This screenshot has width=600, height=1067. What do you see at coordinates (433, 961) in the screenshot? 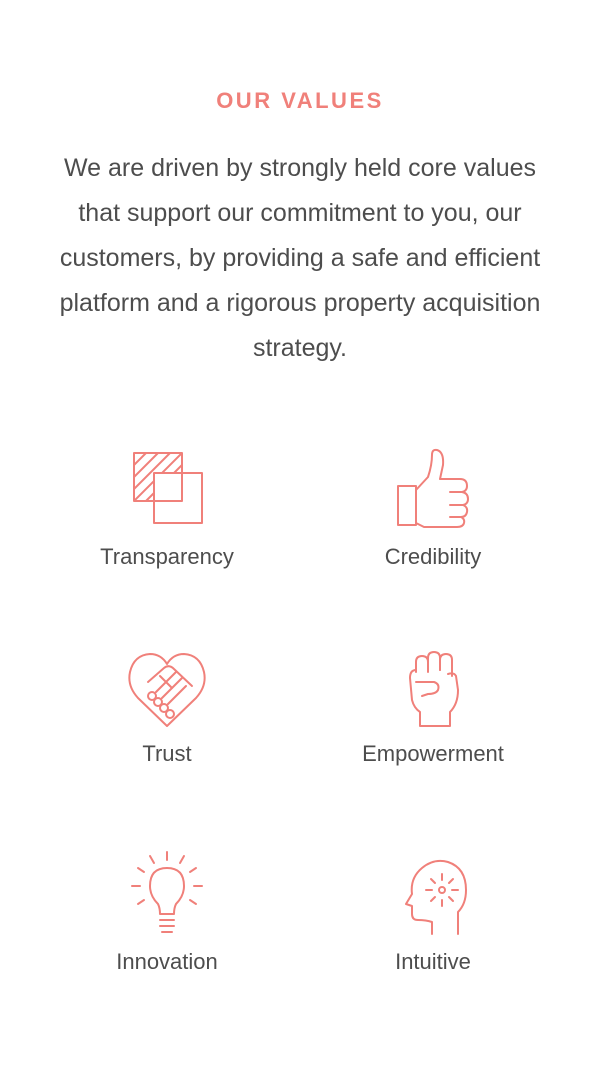
I see `value-label: Intuitive` at bounding box center [433, 961].